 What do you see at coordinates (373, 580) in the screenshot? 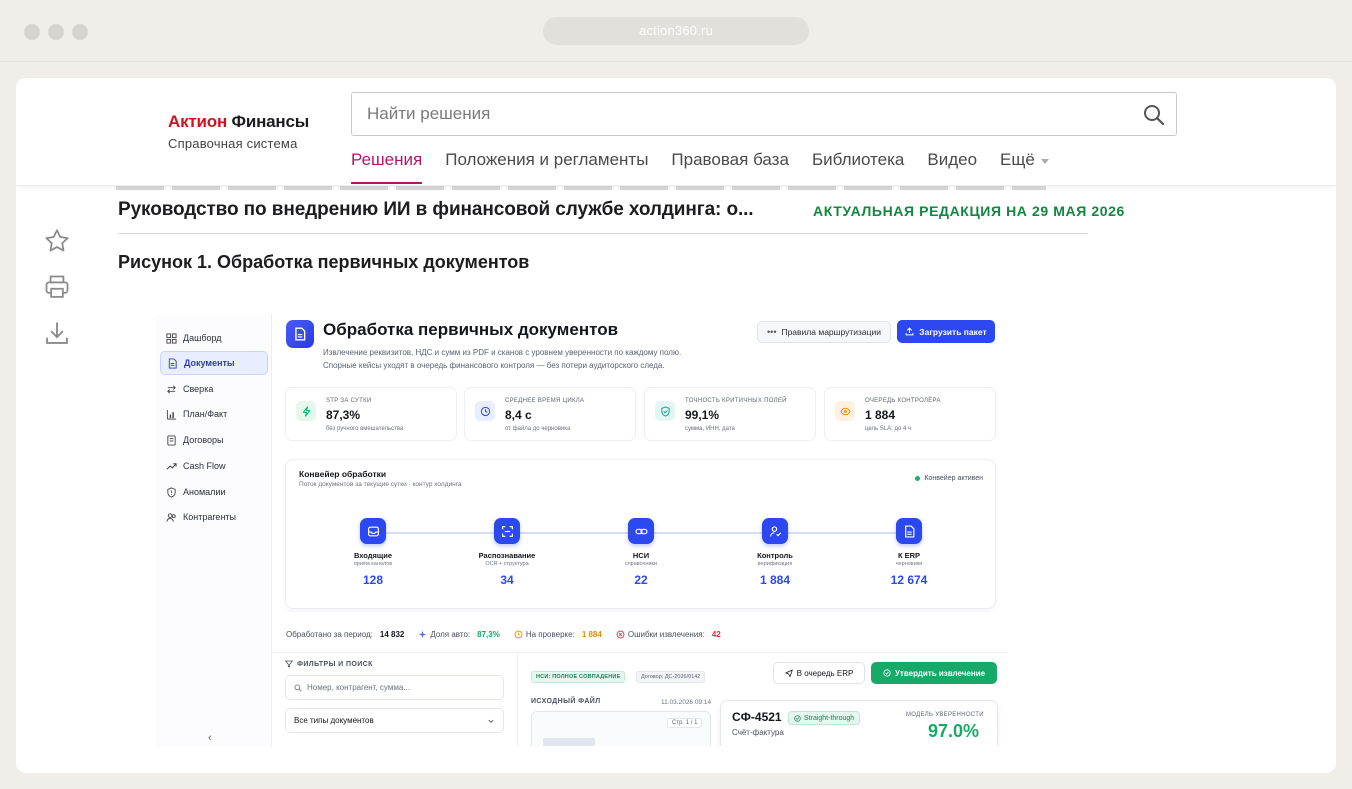
I see `stage-count: 128` at bounding box center [373, 580].